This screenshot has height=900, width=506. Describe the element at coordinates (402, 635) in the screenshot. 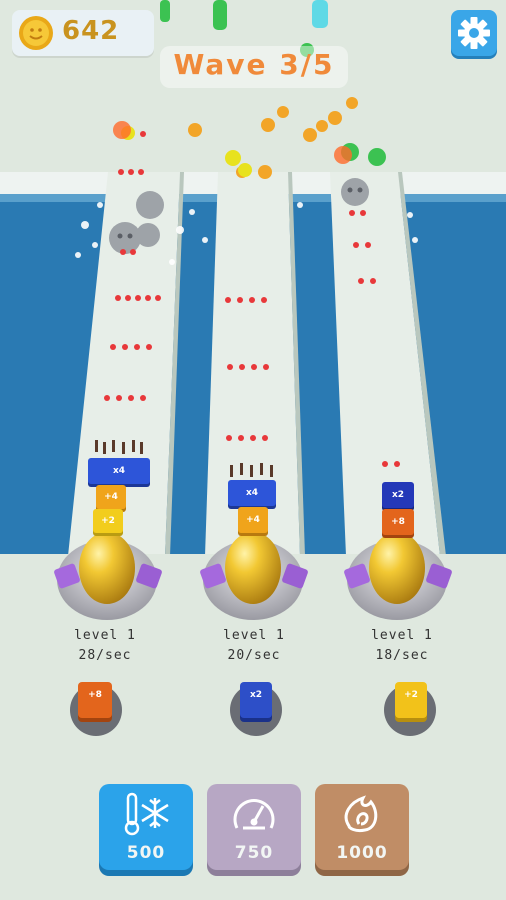

I see `lane-3-level: level 1` at that location.